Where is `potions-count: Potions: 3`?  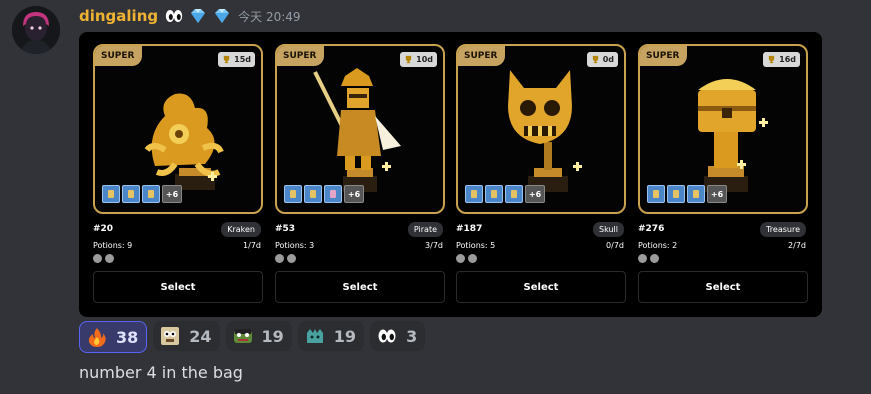 potions-count: Potions: 3 is located at coordinates (295, 245).